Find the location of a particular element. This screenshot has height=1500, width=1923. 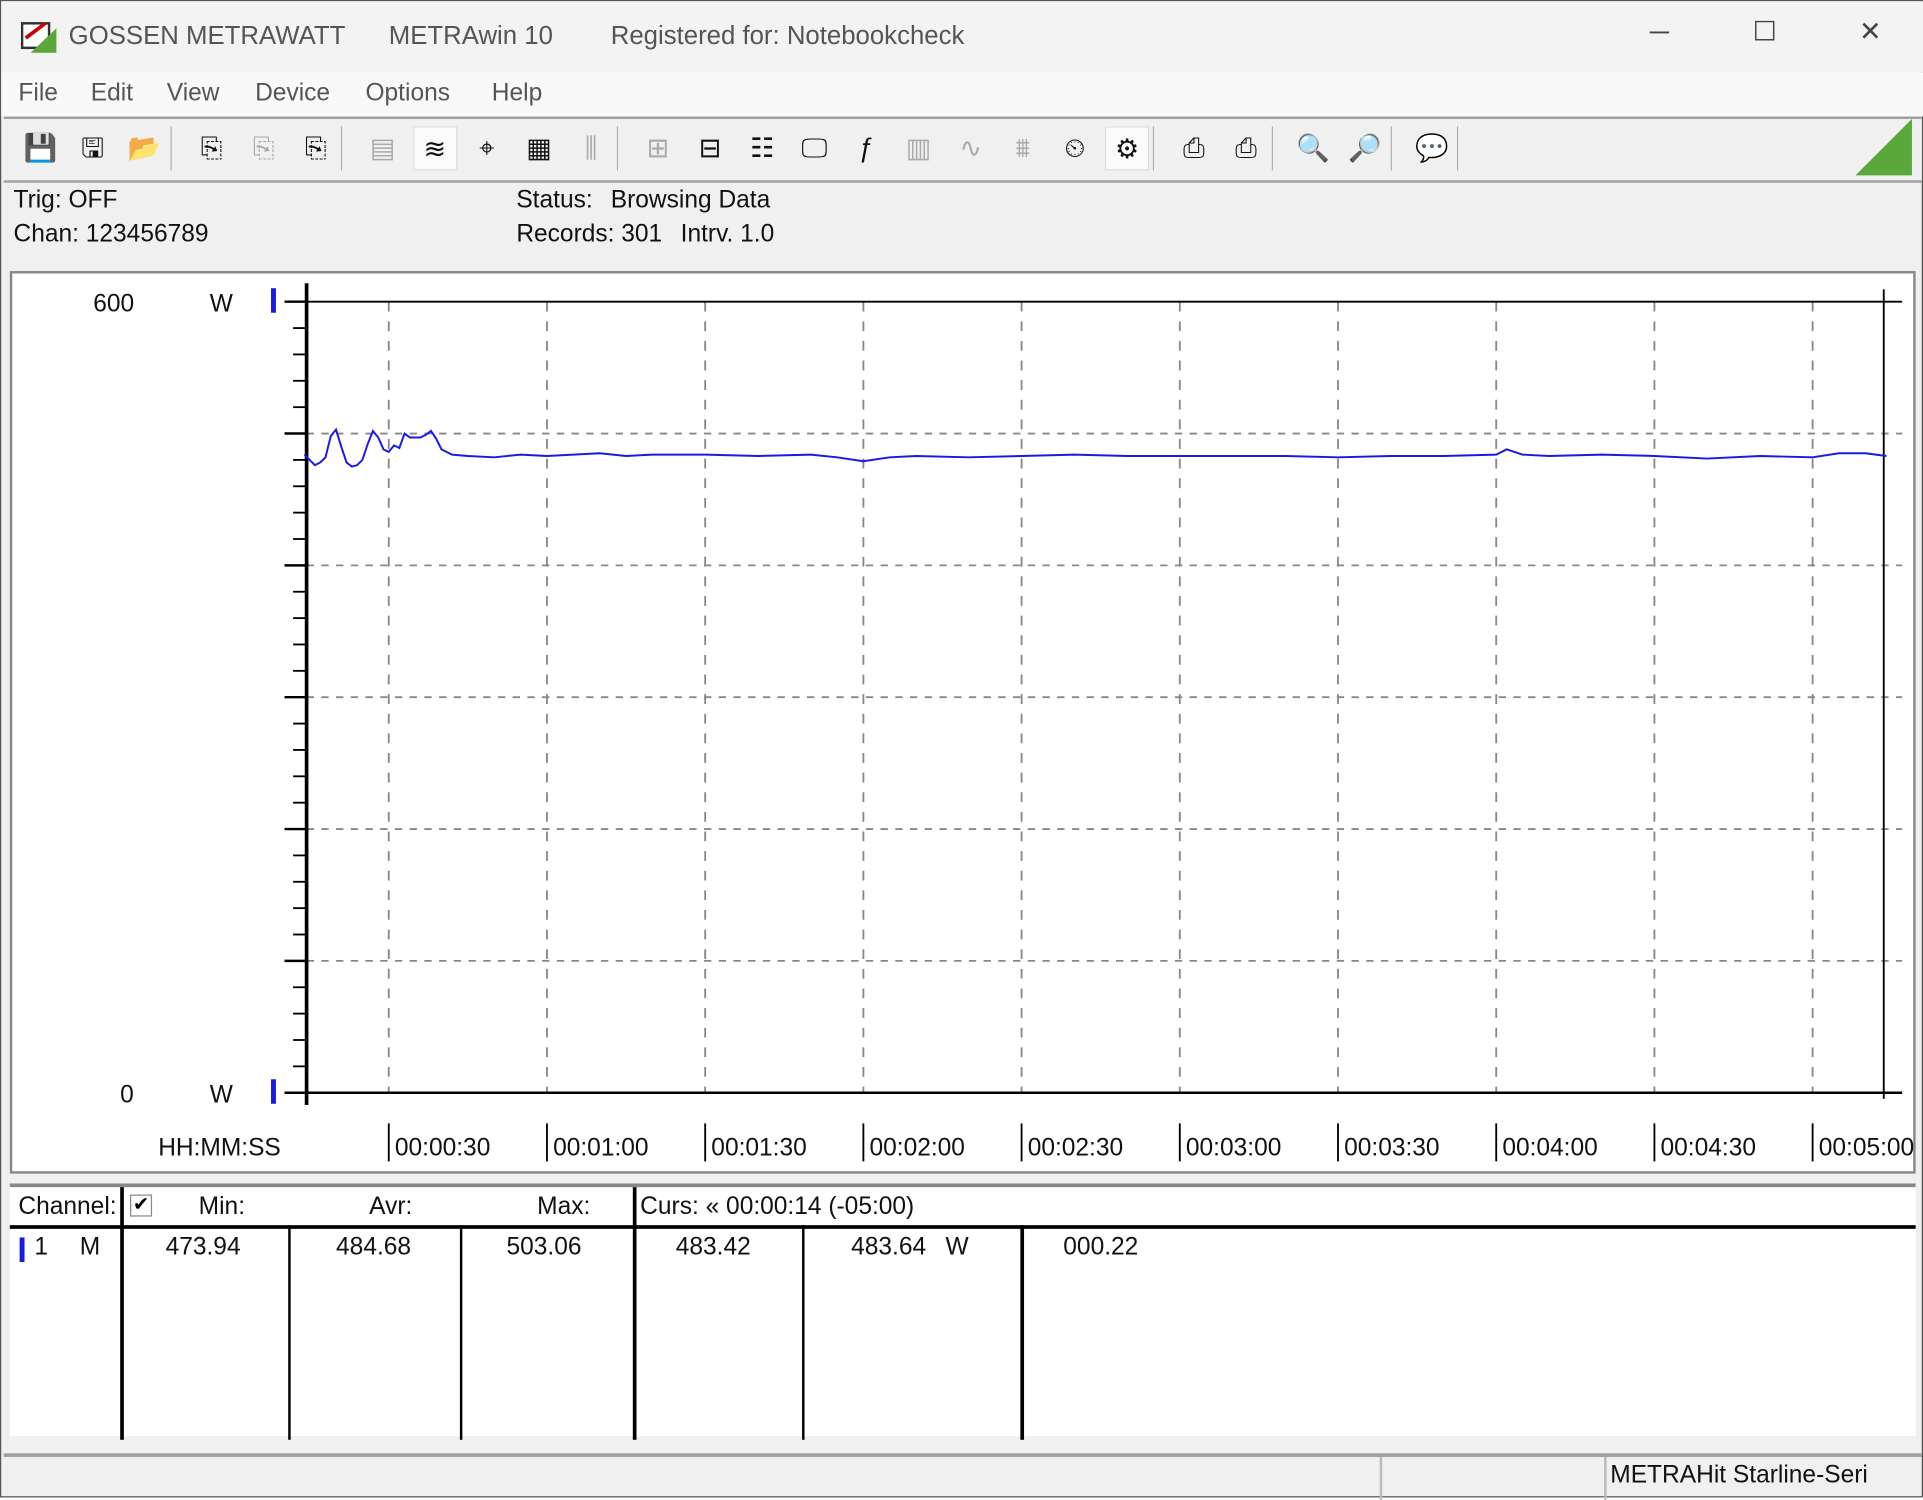

y-unit-bottom: W is located at coordinates (222, 1095).